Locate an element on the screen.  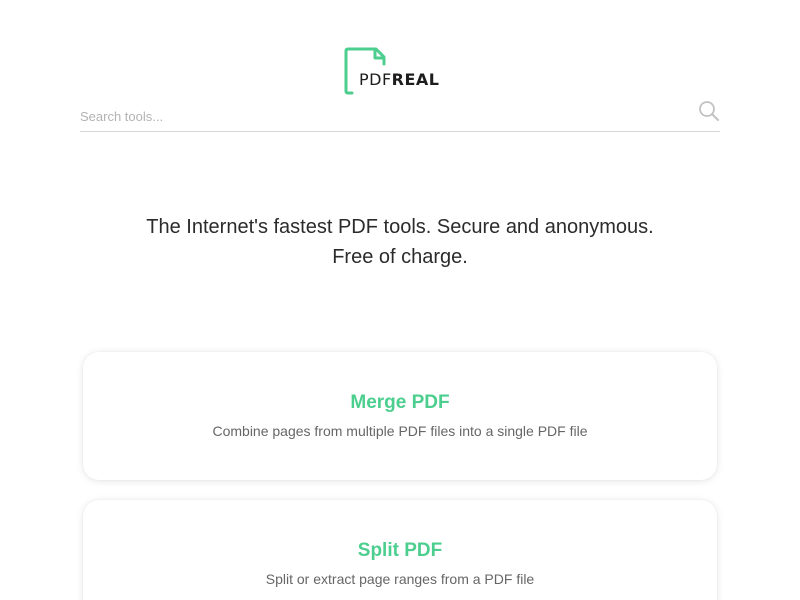
tool-card-title: Merge PDF is located at coordinates (400, 402).